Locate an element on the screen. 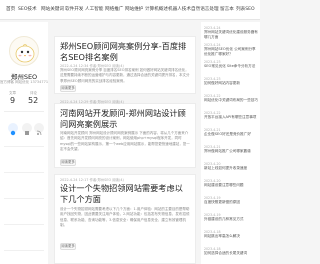 Image resolution: width=320 pixels, height=264 pixels. recent-post-item: 2023-4-18 如何选择合适的长尾关键词 is located at coordinates (231, 251).